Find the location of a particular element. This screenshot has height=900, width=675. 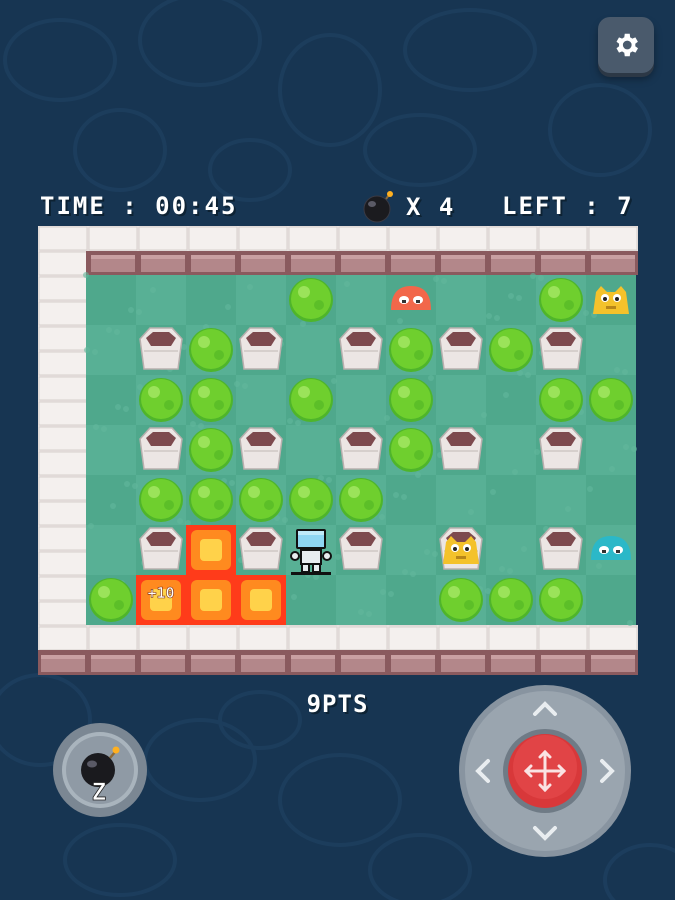

bomb-button-graphic: Z is located at coordinates (100, 770).